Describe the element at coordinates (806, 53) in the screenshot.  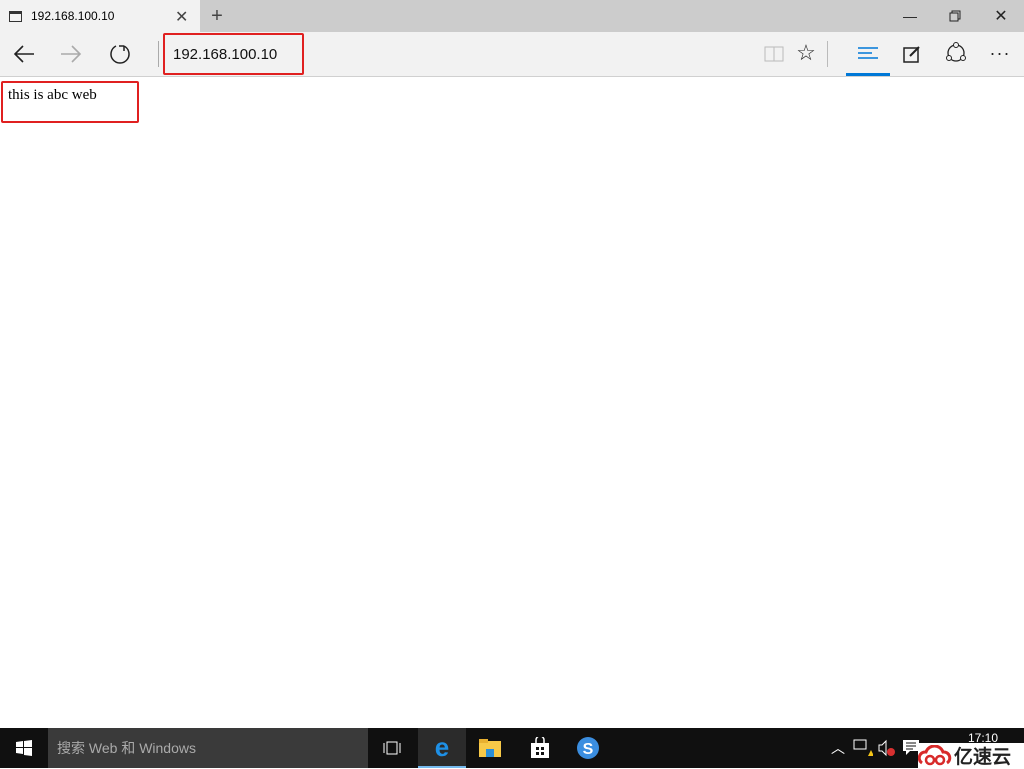
I see `favorite-star-icon: ☆` at that location.